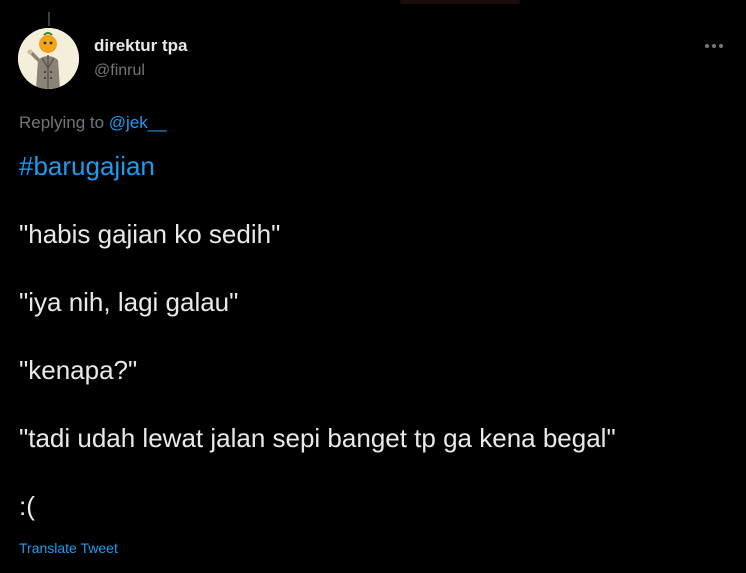 The height and width of the screenshot is (573, 746). I want to click on tweet-line: "kenapa?", so click(78, 370).